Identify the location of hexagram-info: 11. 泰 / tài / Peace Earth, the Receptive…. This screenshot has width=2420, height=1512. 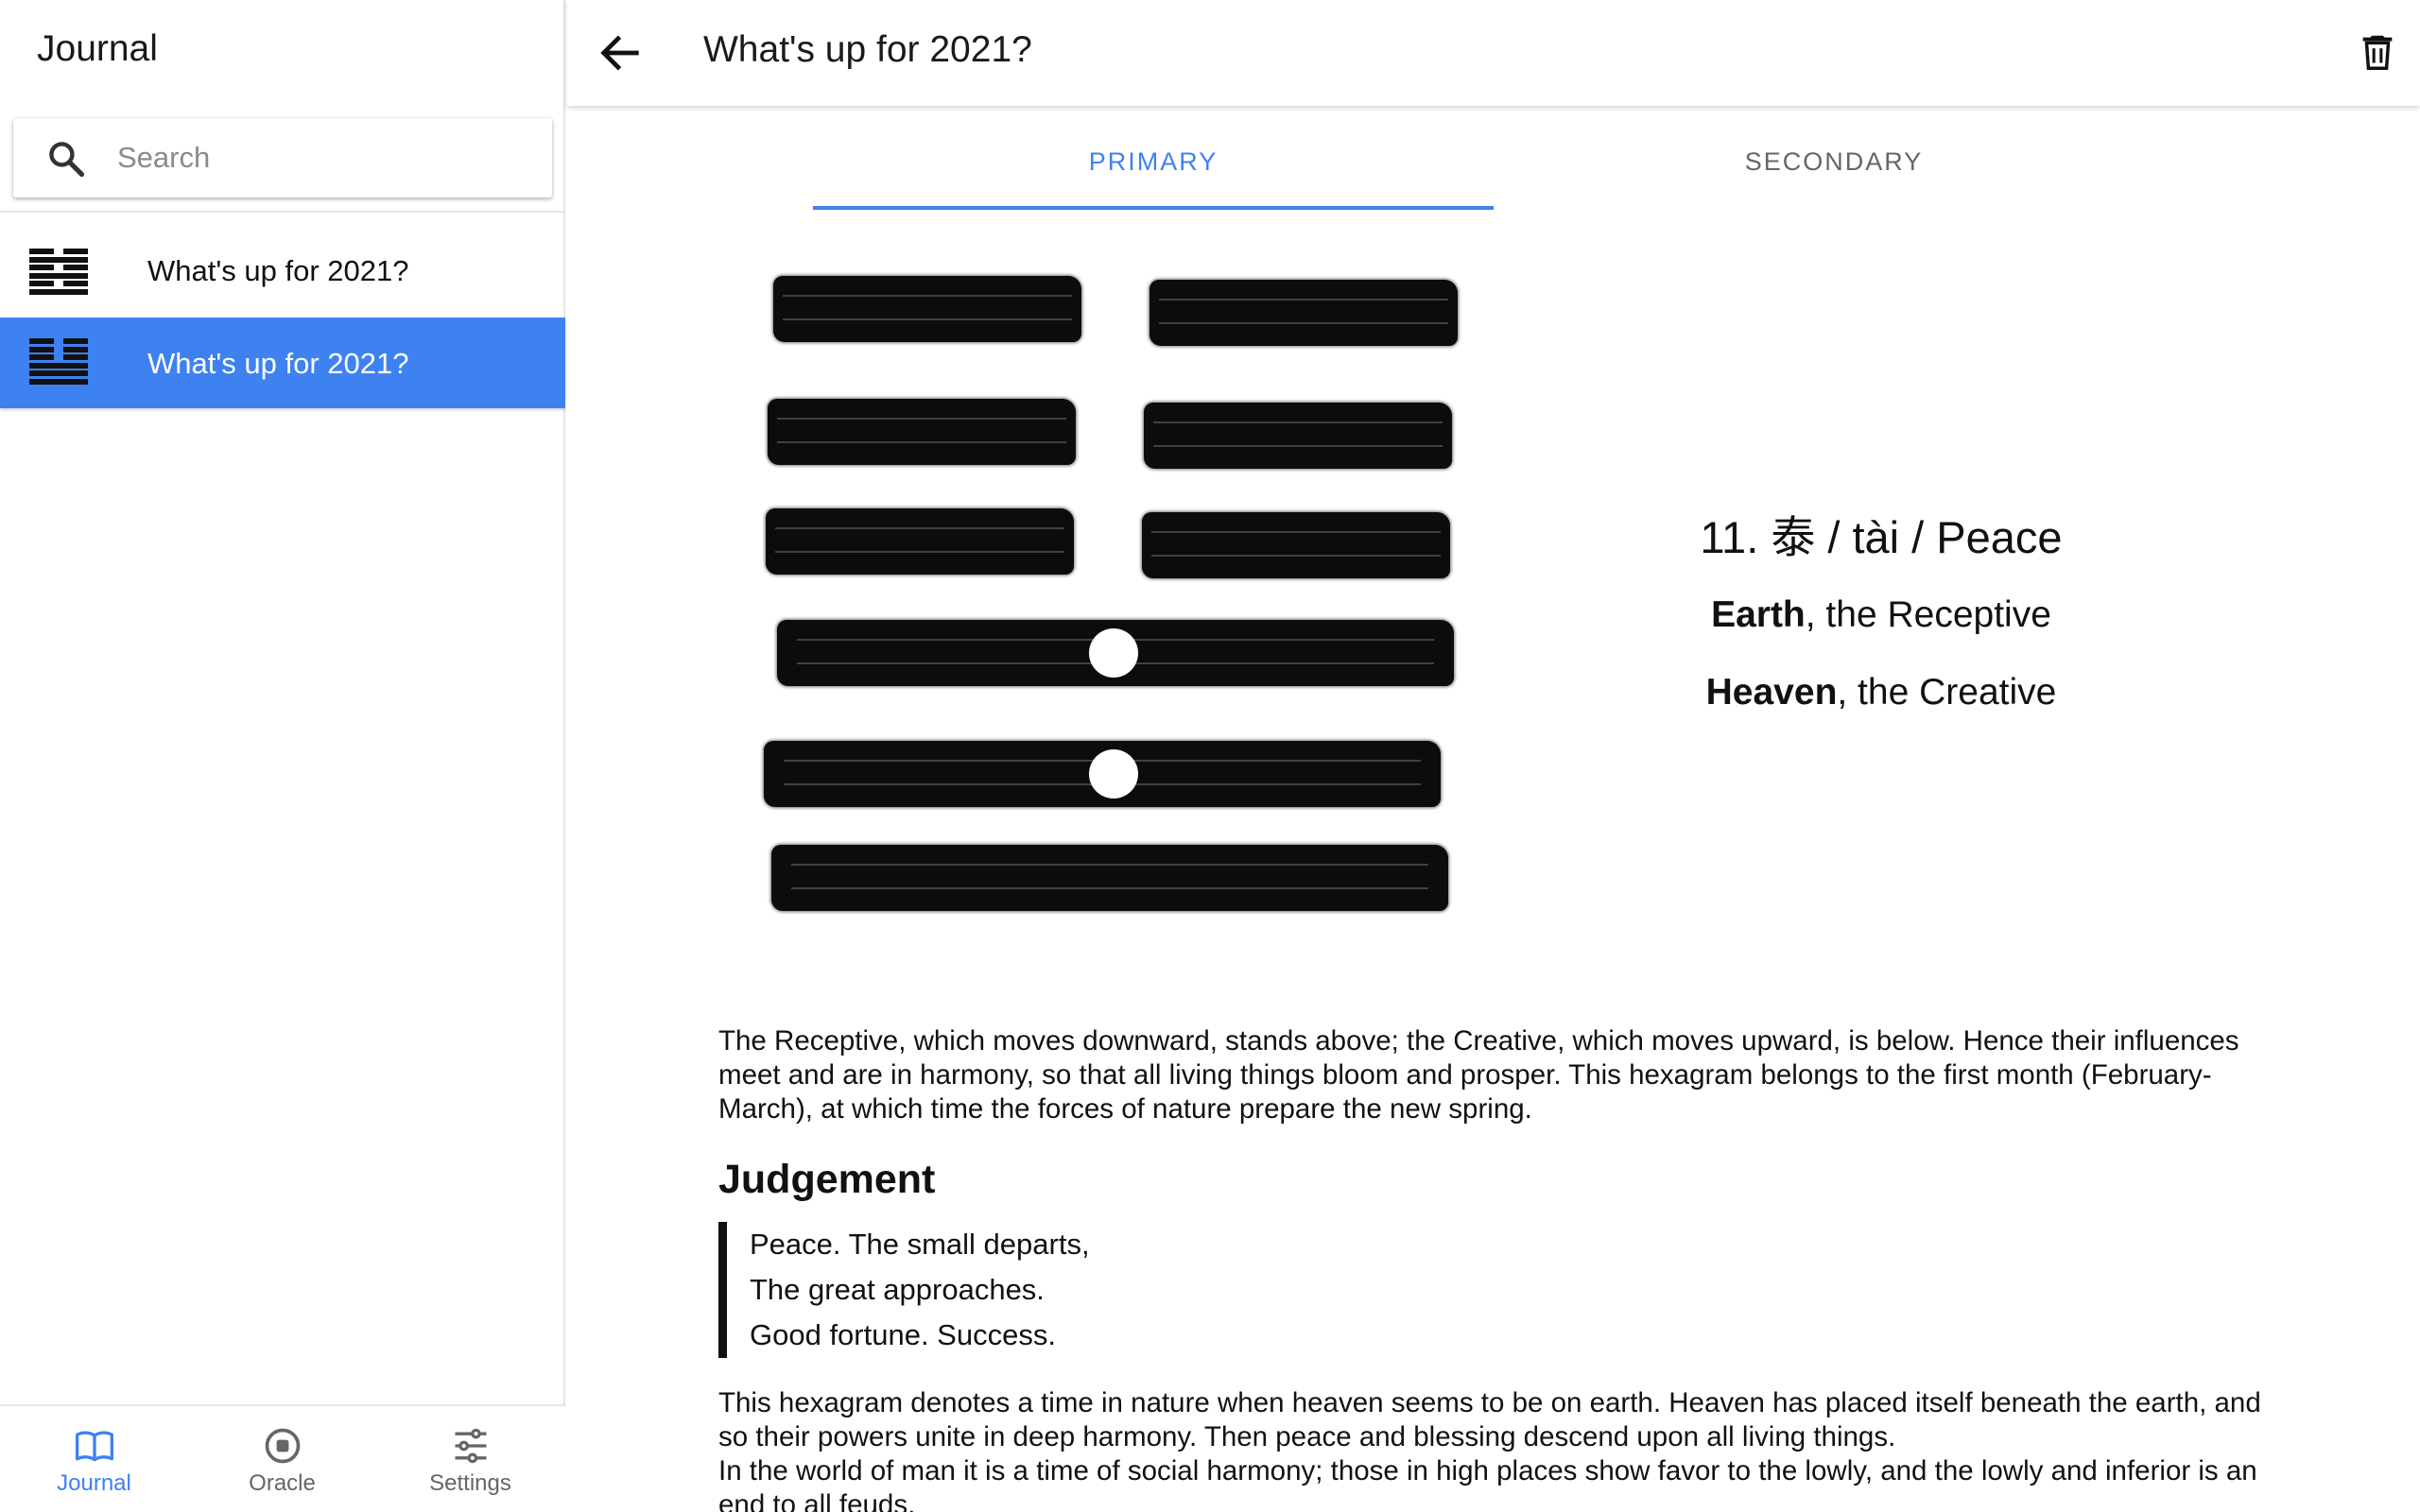
(1881, 607).